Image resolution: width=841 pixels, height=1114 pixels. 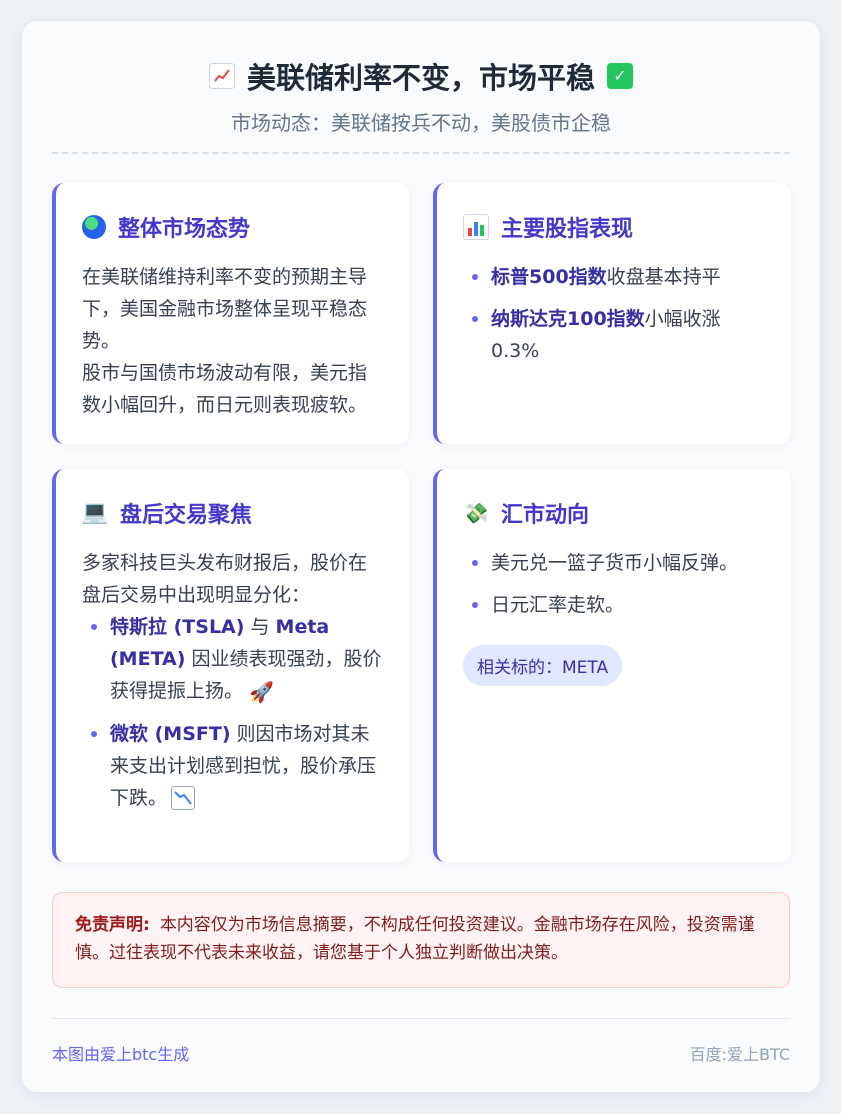 I want to click on panel-heading: 💻 盘后交易聚焦, so click(x=232, y=513).